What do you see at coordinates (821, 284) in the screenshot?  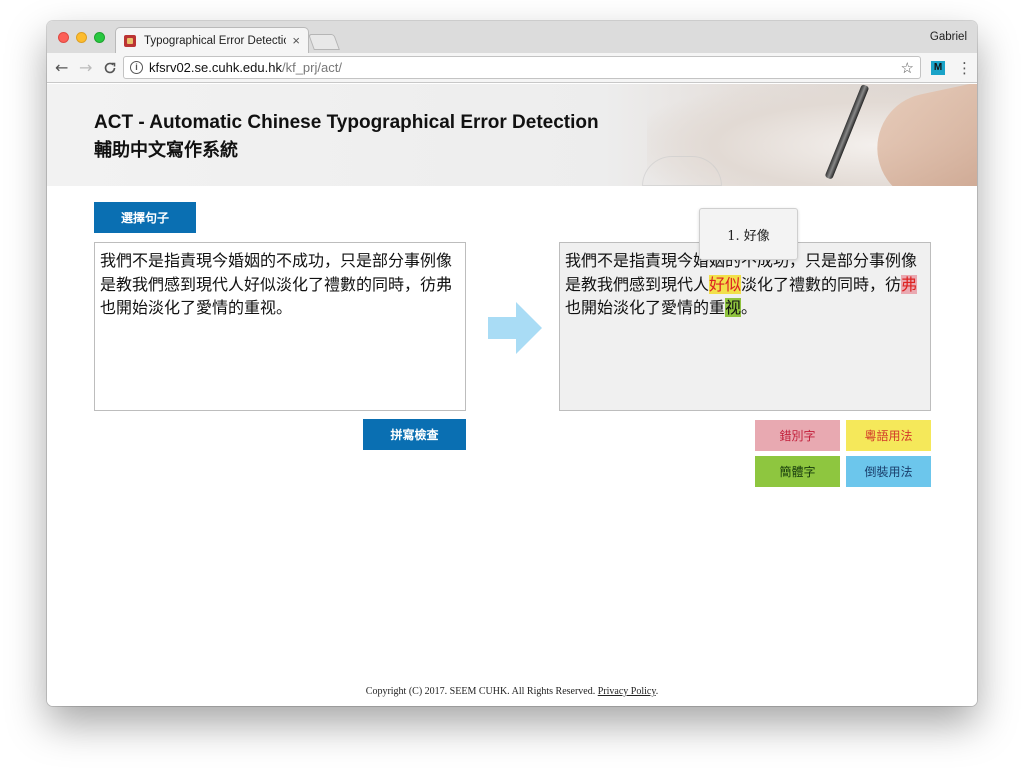 I see `result-text-segment: 淡化了禮數的同時，彷` at bounding box center [821, 284].